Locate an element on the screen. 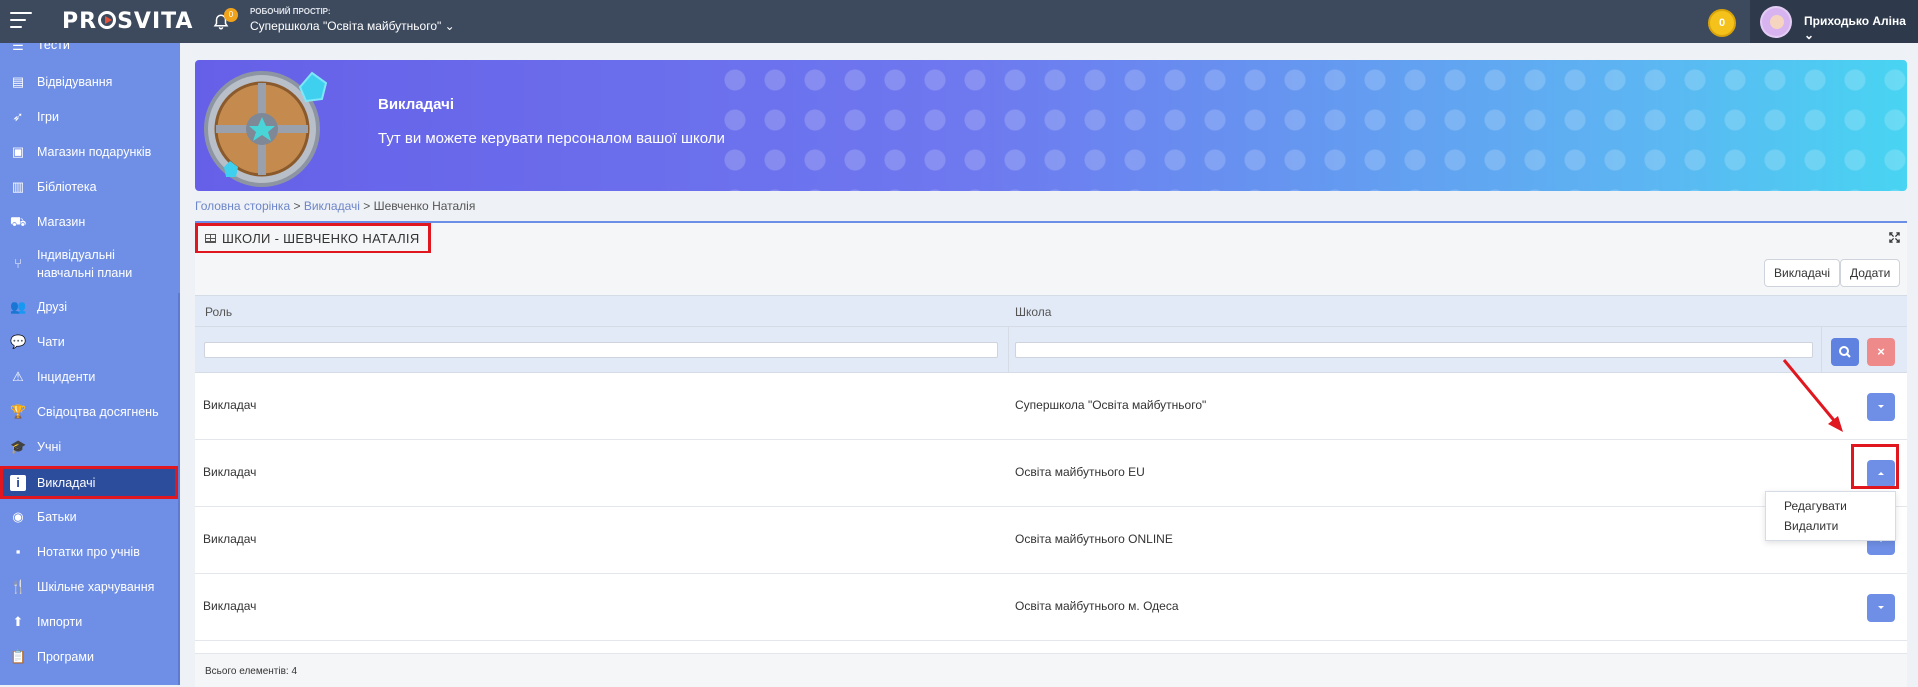 The image size is (1918, 687). breadcrumb-home-link: Головна сторінка is located at coordinates (242, 206).